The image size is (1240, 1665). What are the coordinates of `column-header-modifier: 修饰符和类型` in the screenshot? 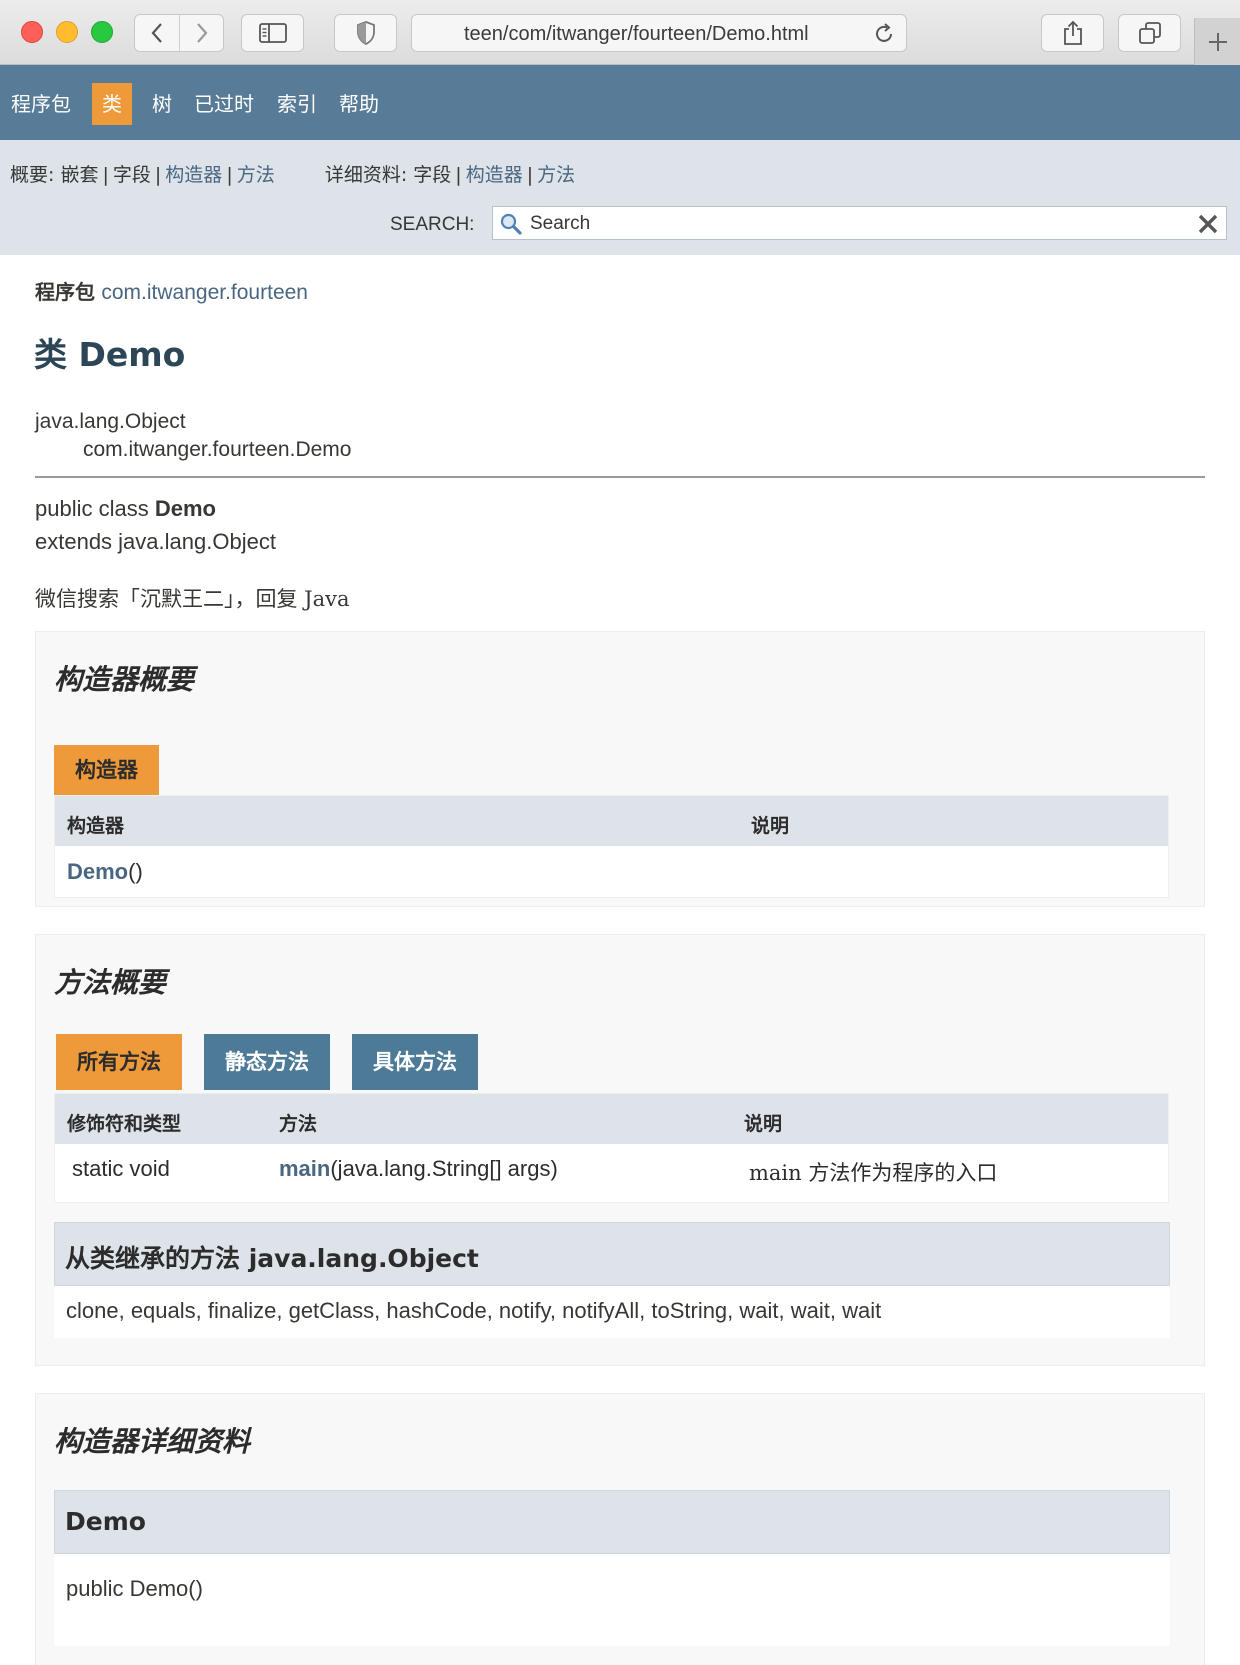 It's located at (124, 1124).